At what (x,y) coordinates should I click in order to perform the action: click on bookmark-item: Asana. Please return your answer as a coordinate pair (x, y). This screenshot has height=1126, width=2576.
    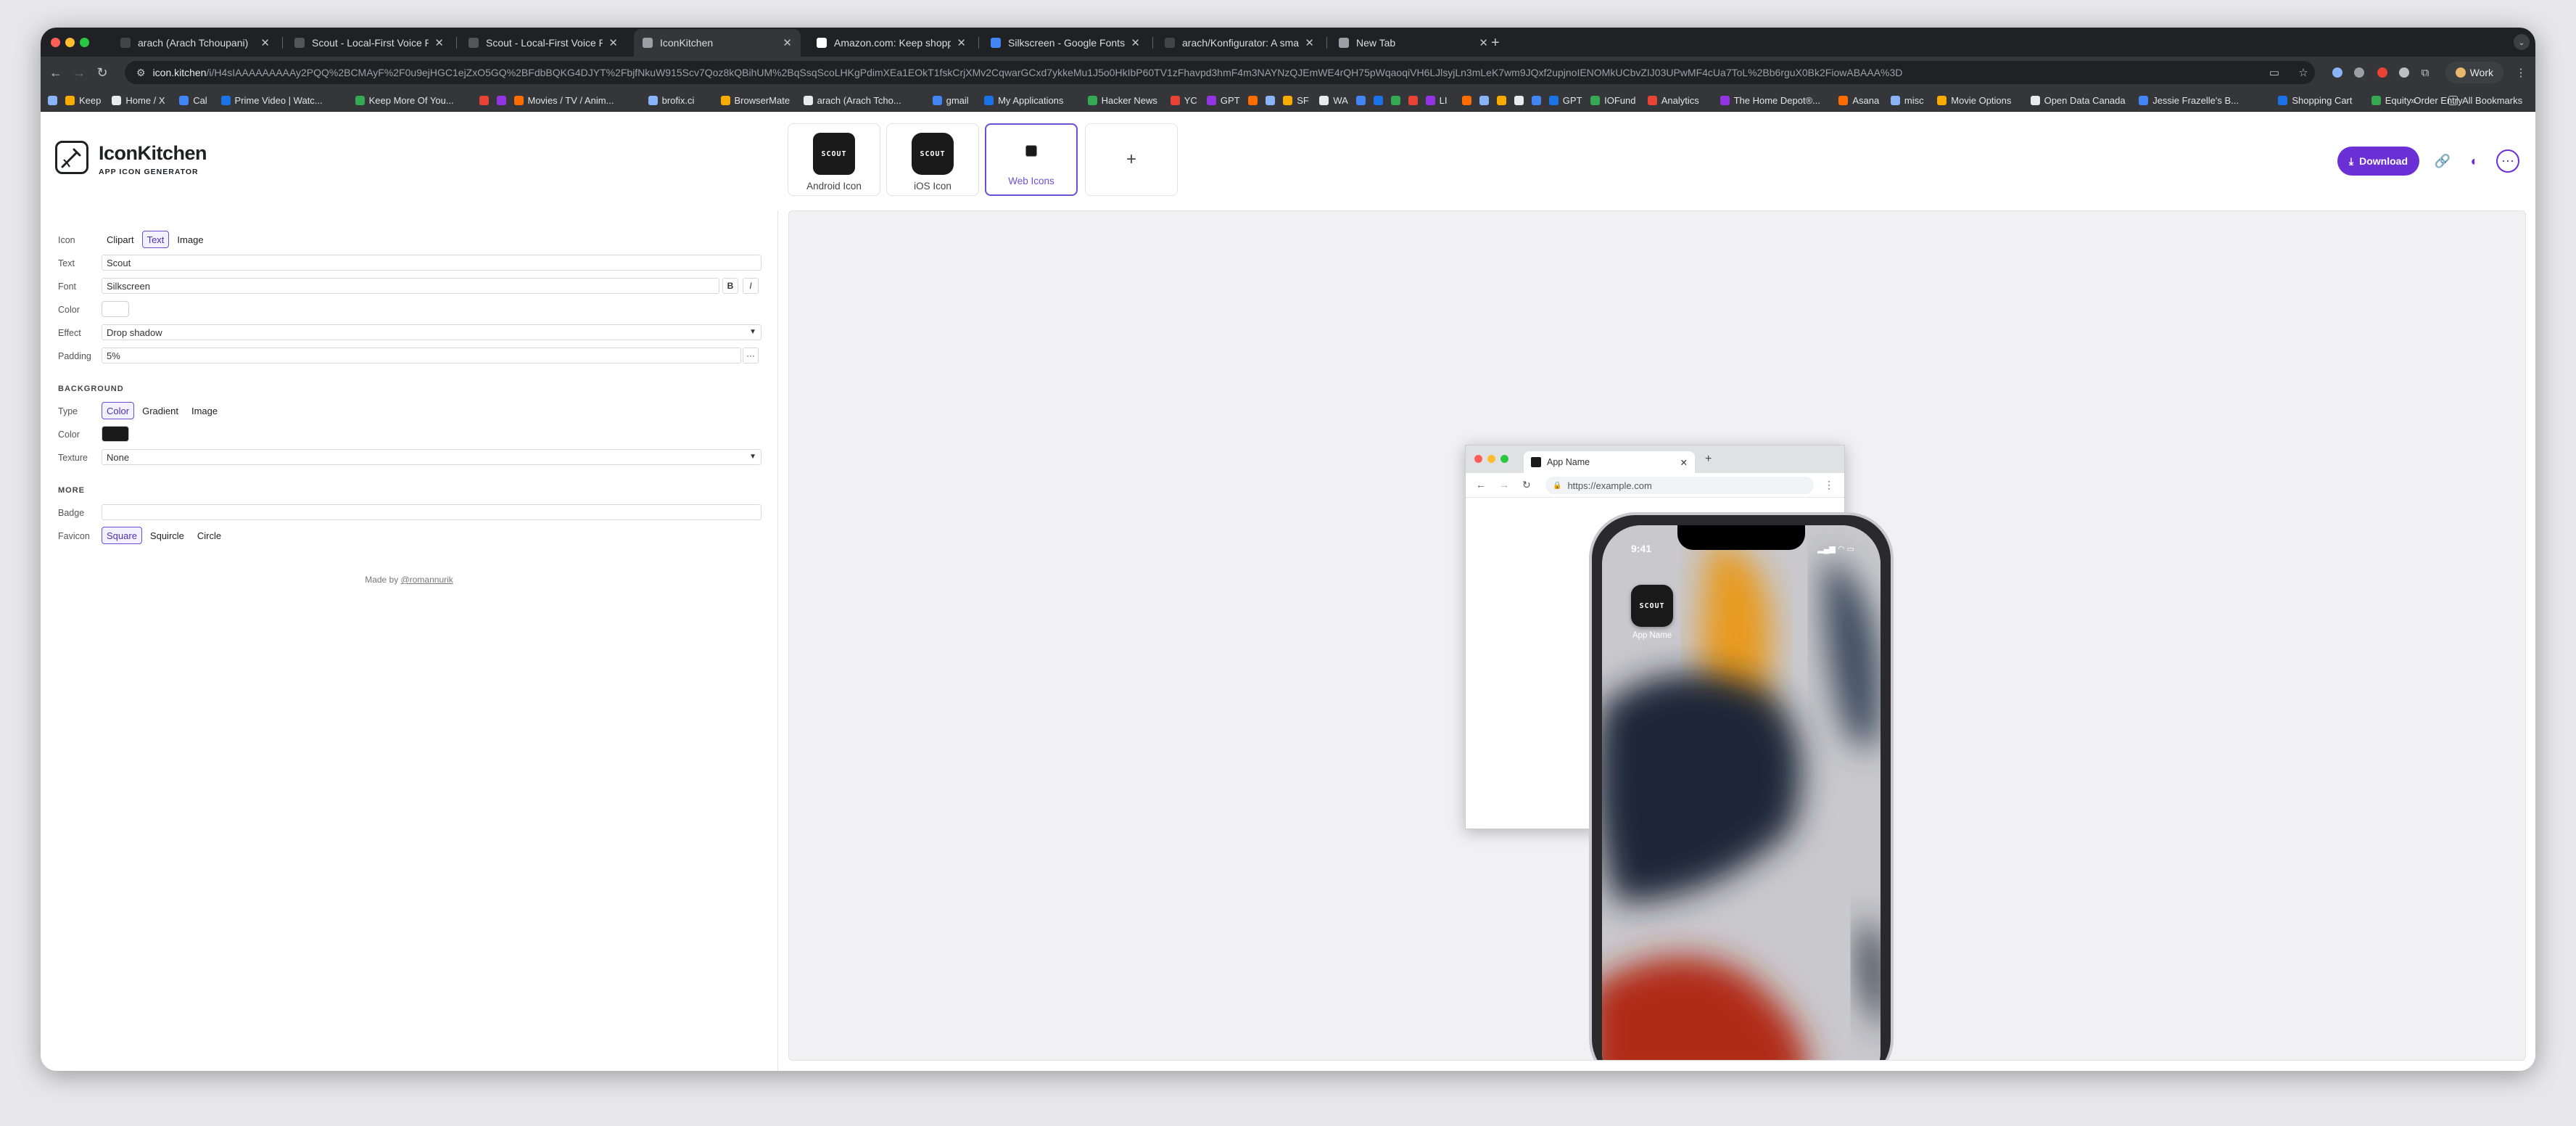
    Looking at the image, I should click on (1858, 100).